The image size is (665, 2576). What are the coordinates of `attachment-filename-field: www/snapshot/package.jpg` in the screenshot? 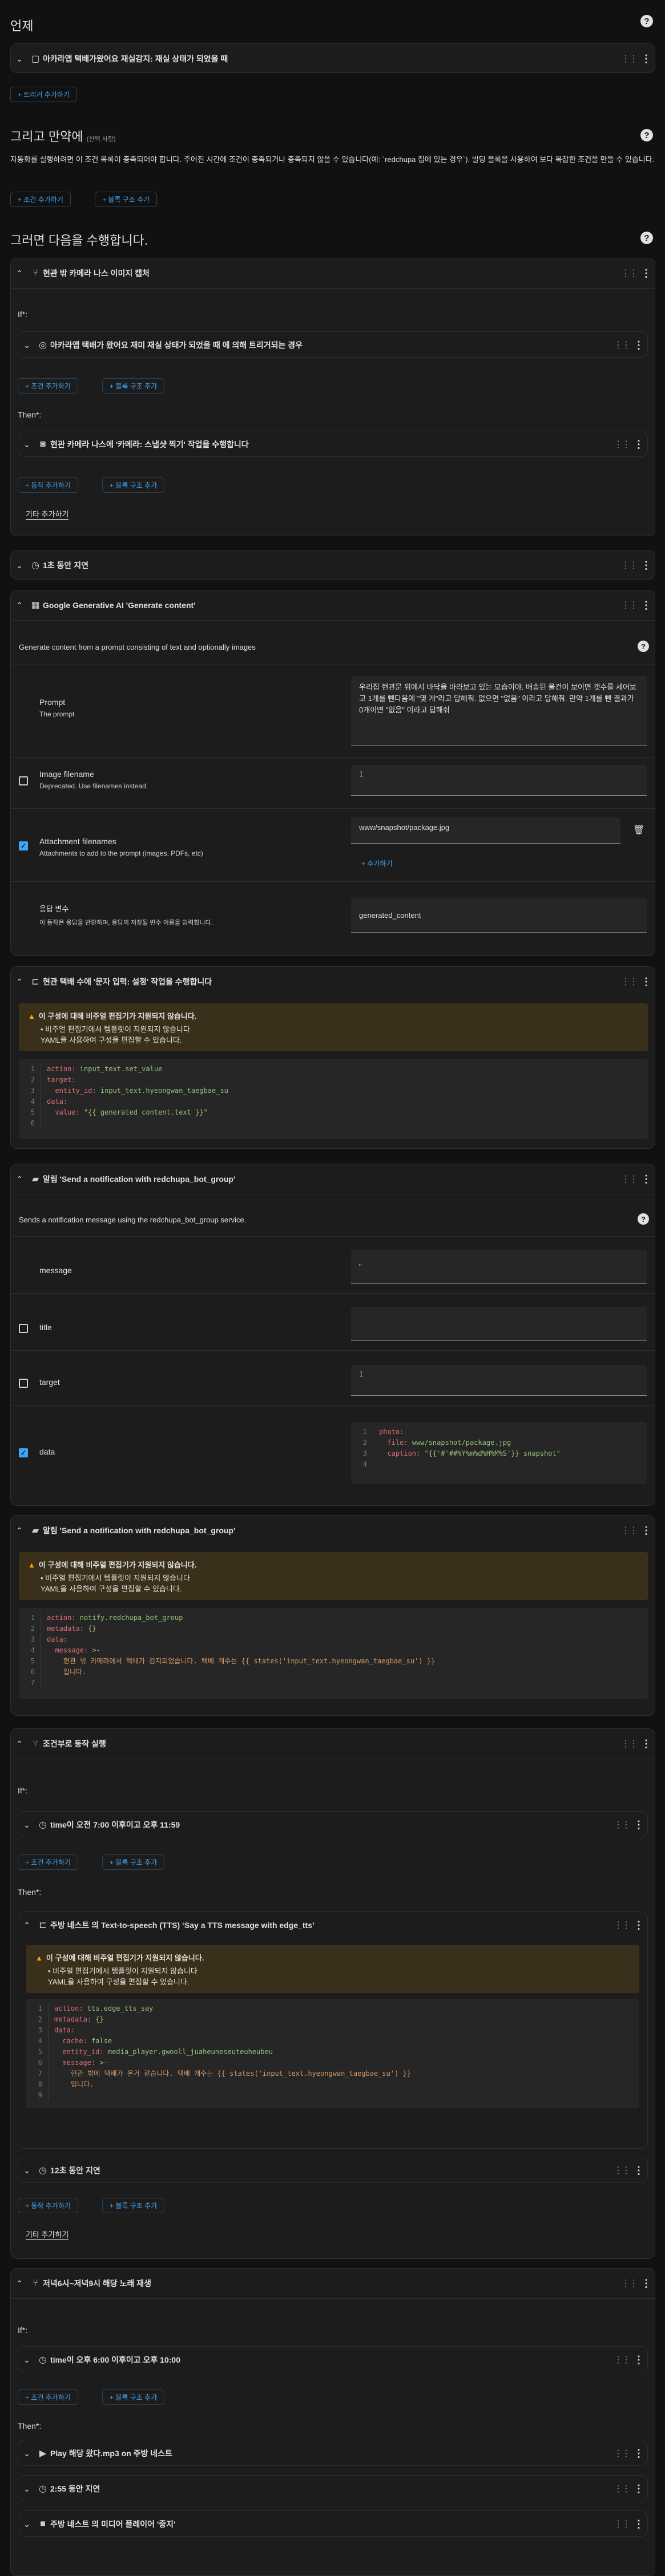 It's located at (485, 830).